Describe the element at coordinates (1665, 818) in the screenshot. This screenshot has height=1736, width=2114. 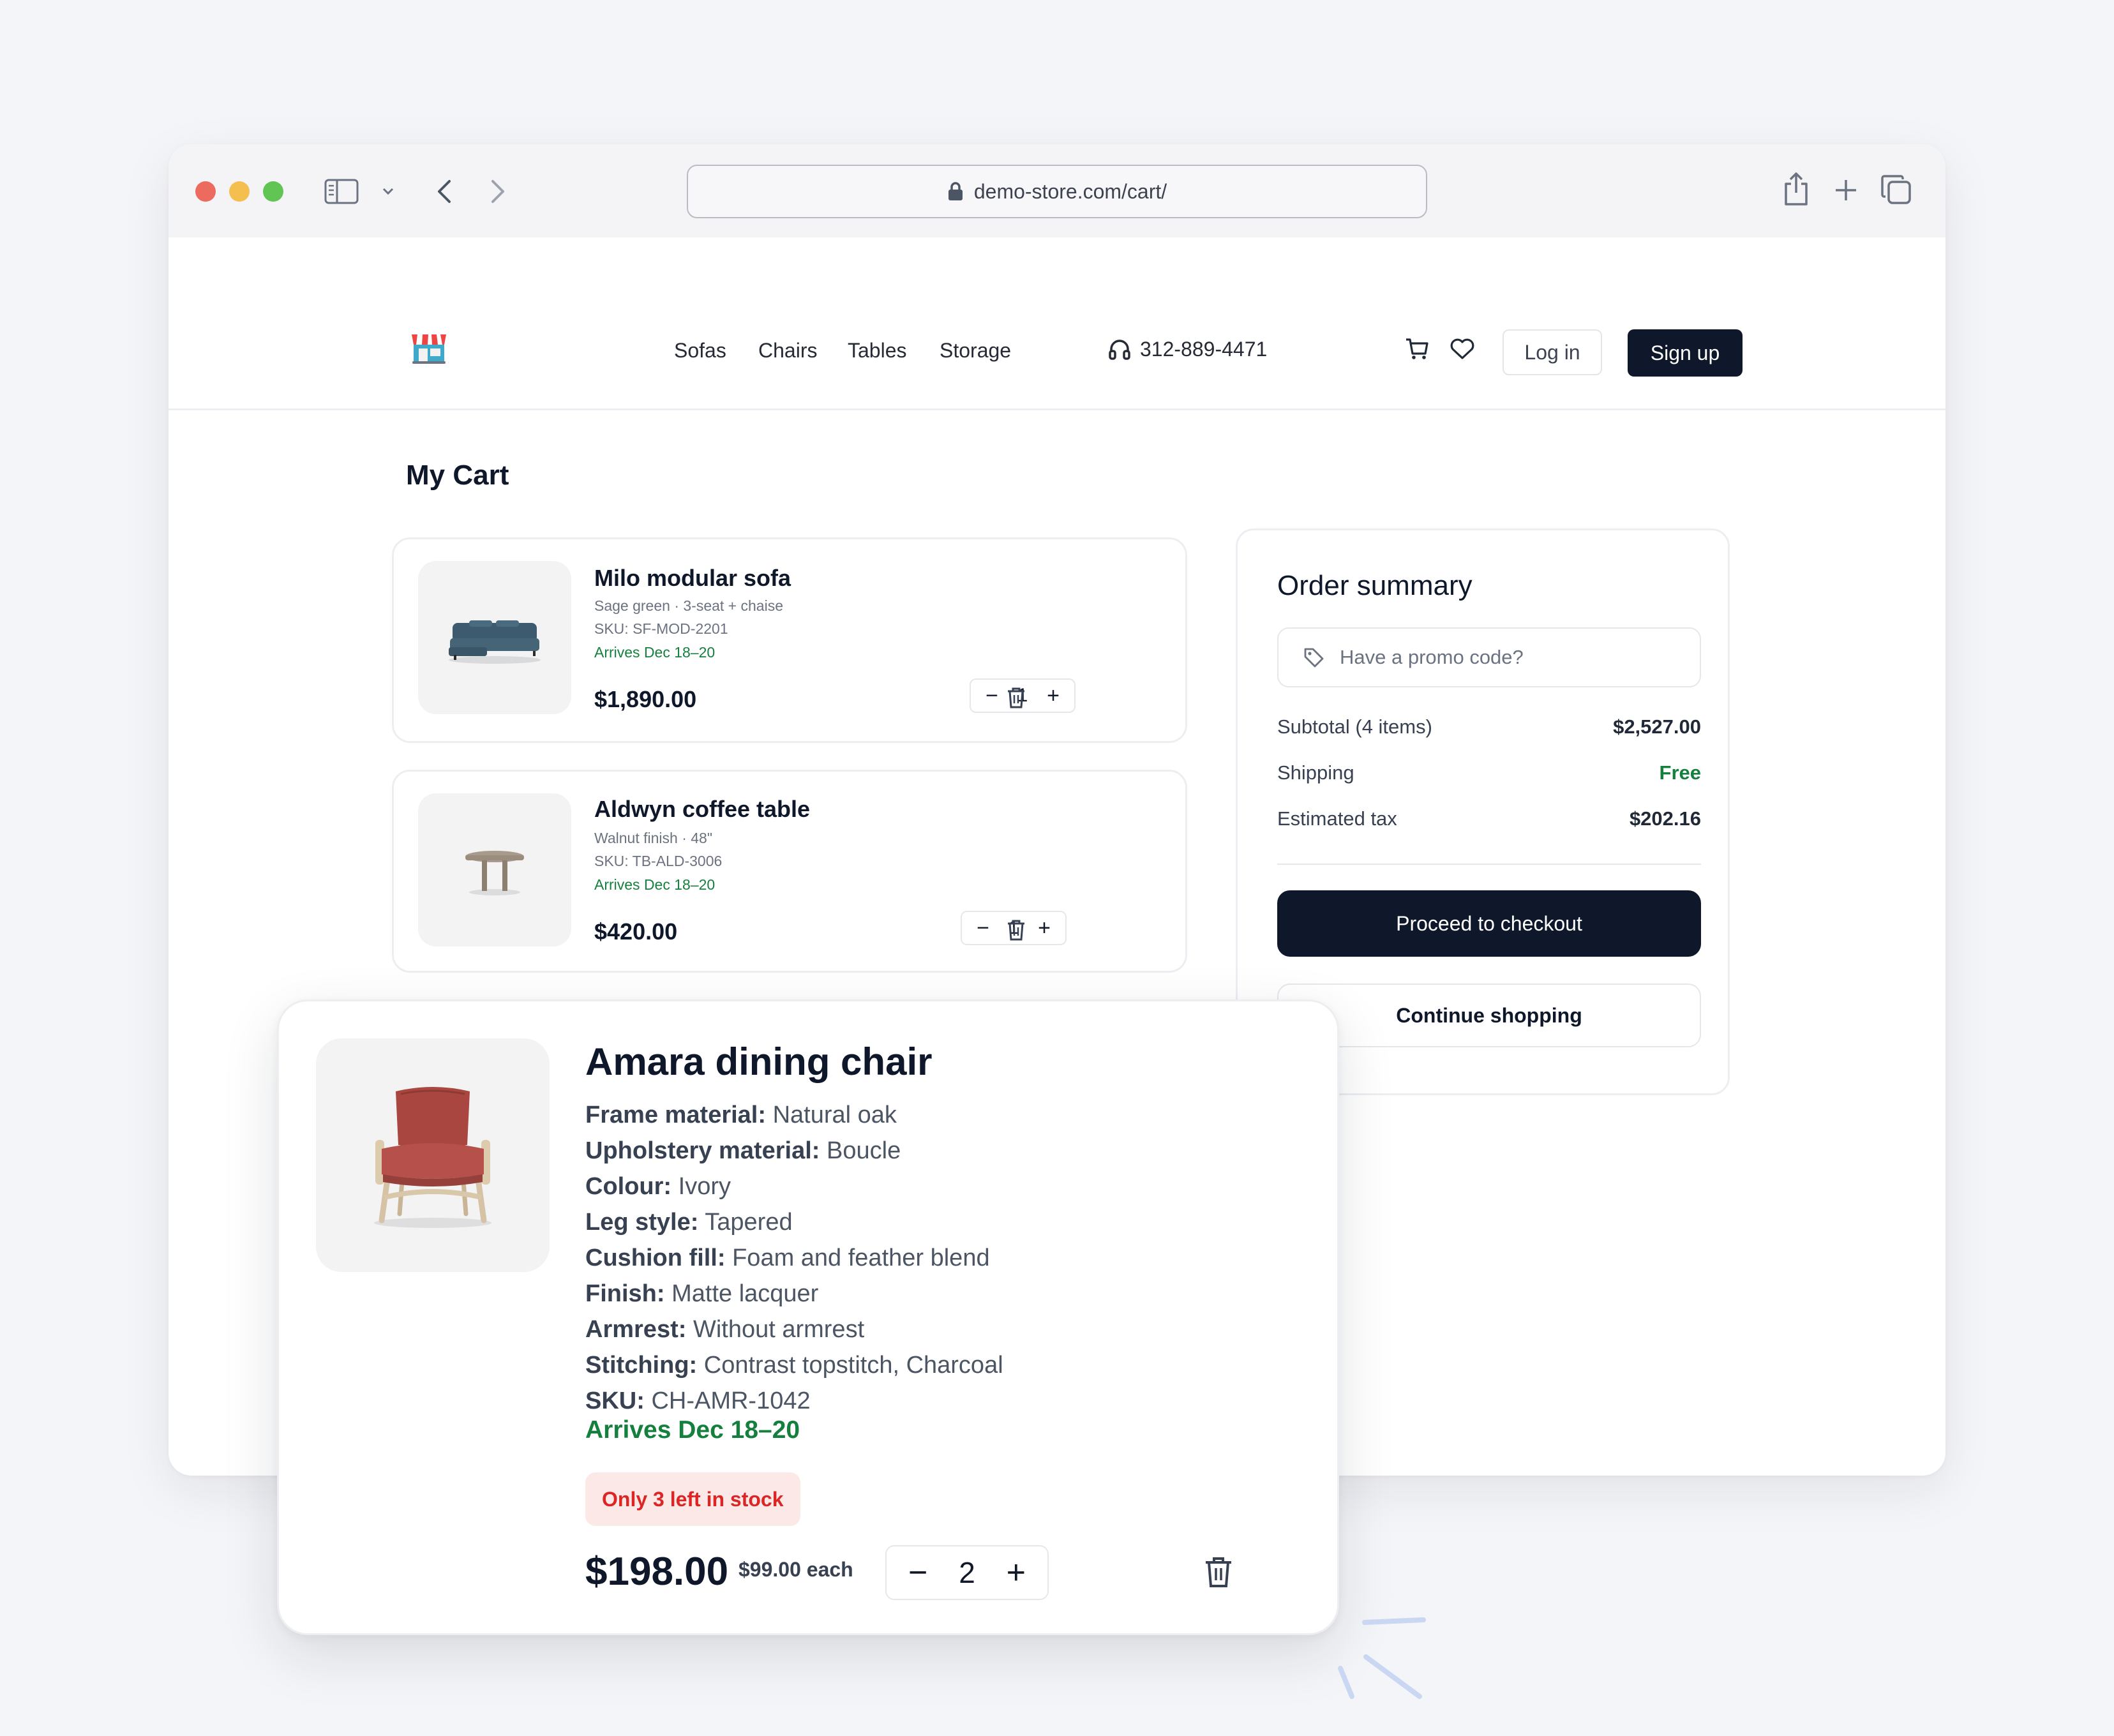
I see `tax-value: $202.16` at that location.